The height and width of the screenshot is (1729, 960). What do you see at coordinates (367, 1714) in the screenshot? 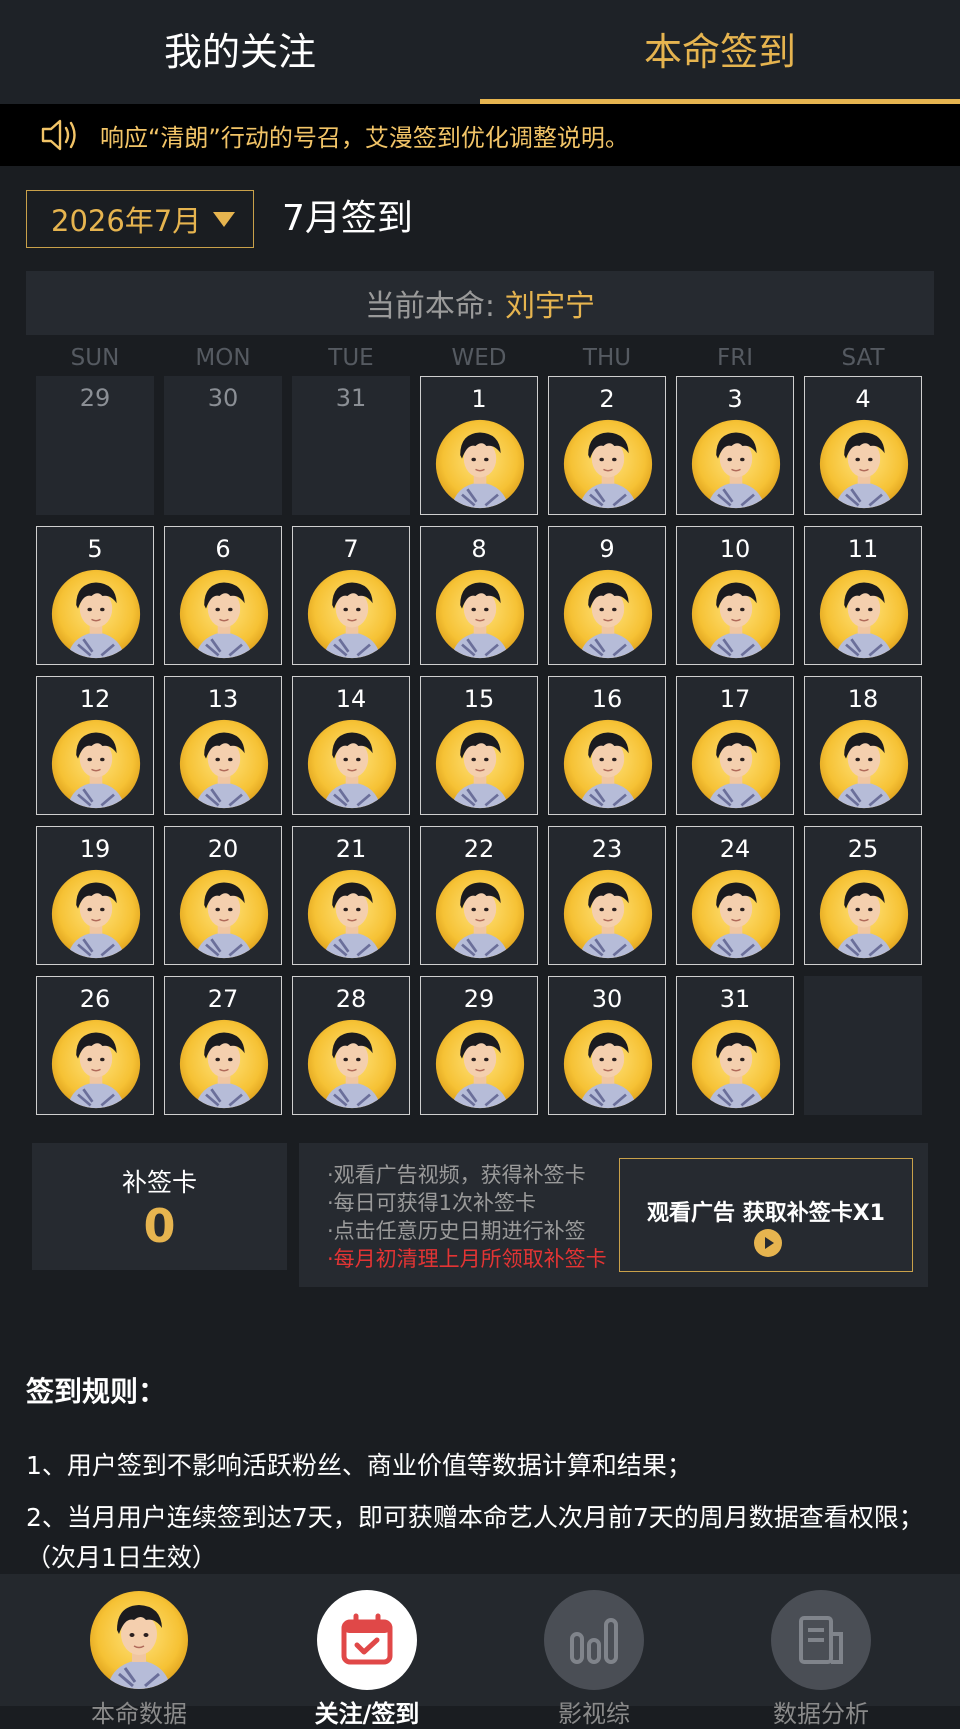
I see `nav-follow-checkin-label: 关注/签到` at bounding box center [367, 1714].